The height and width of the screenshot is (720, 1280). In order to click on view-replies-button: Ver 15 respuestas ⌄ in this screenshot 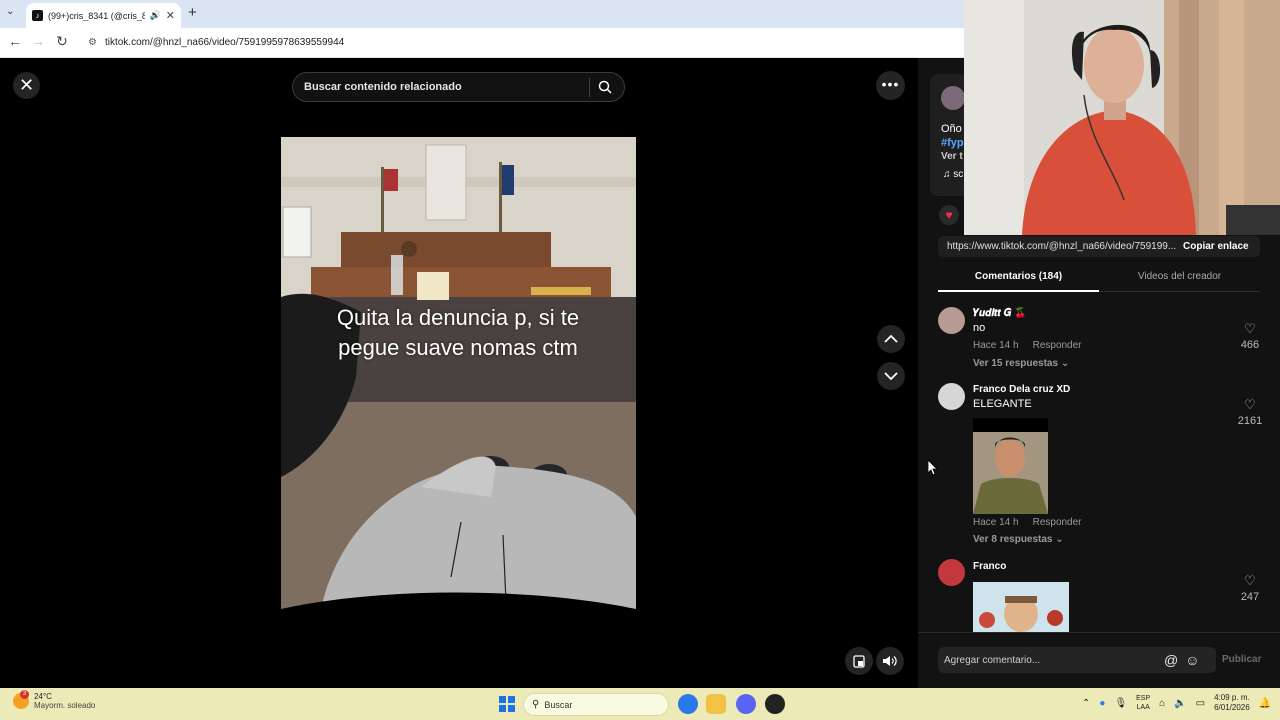, I will do `click(1021, 363)`.